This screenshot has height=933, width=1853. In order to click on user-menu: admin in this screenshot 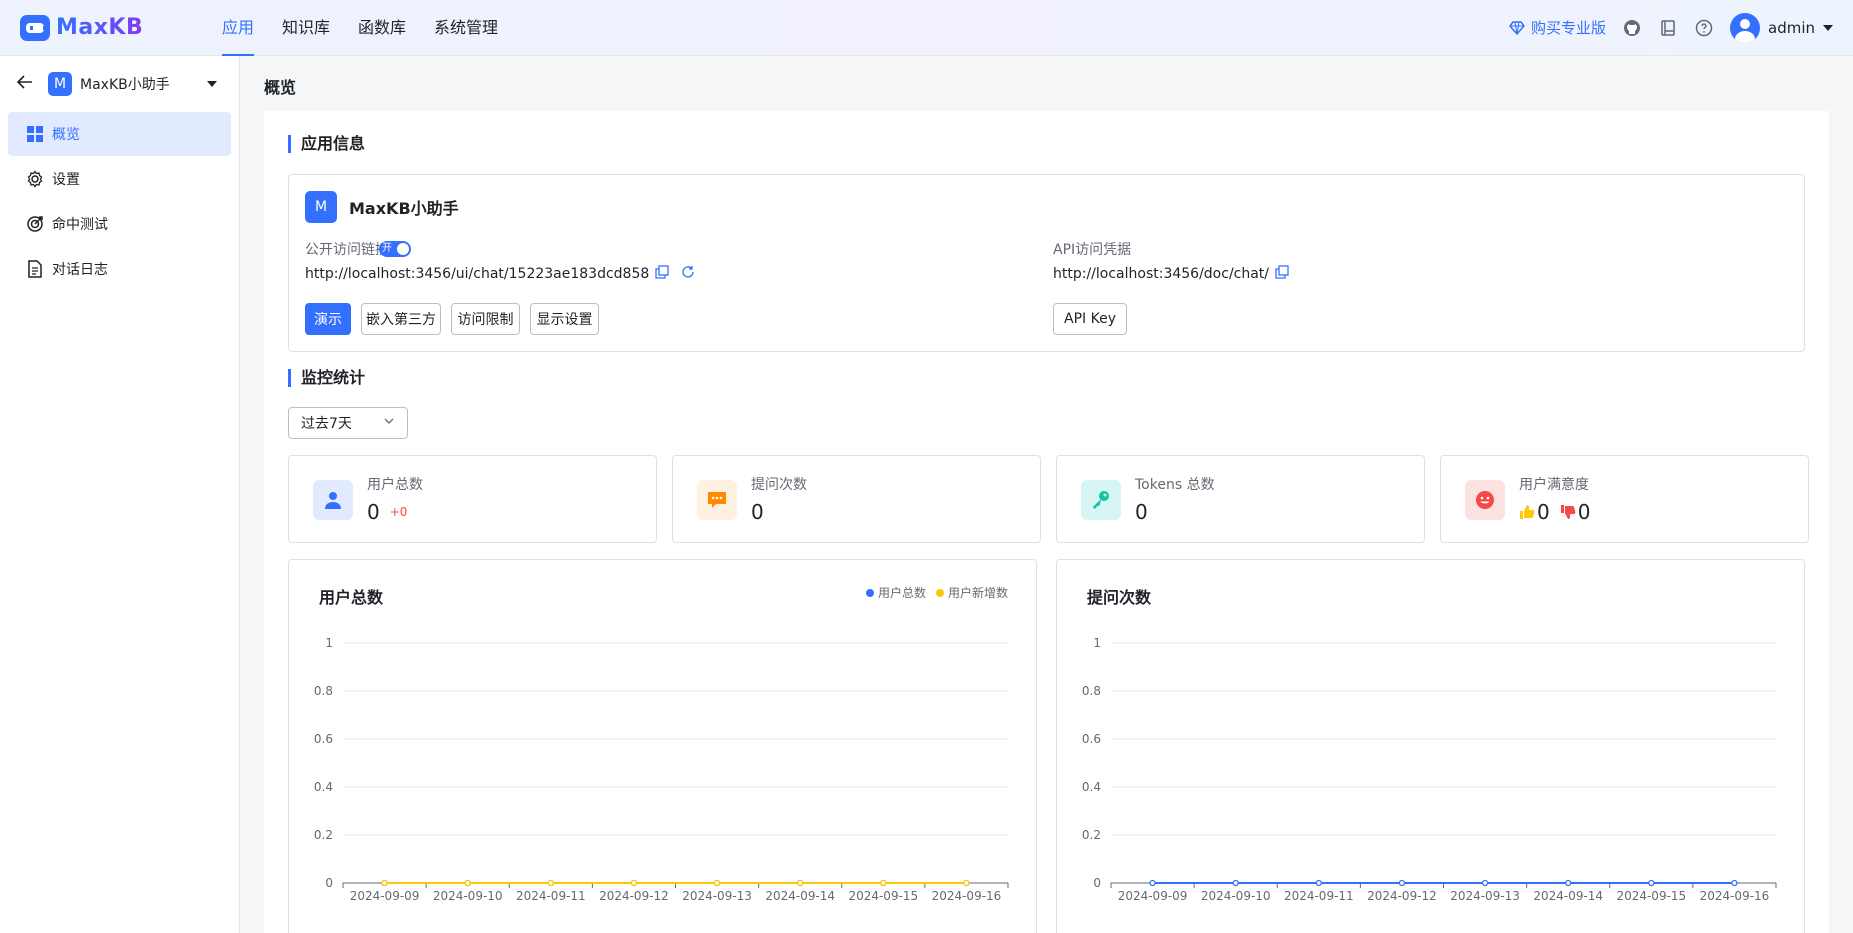, I will do `click(1781, 27)`.